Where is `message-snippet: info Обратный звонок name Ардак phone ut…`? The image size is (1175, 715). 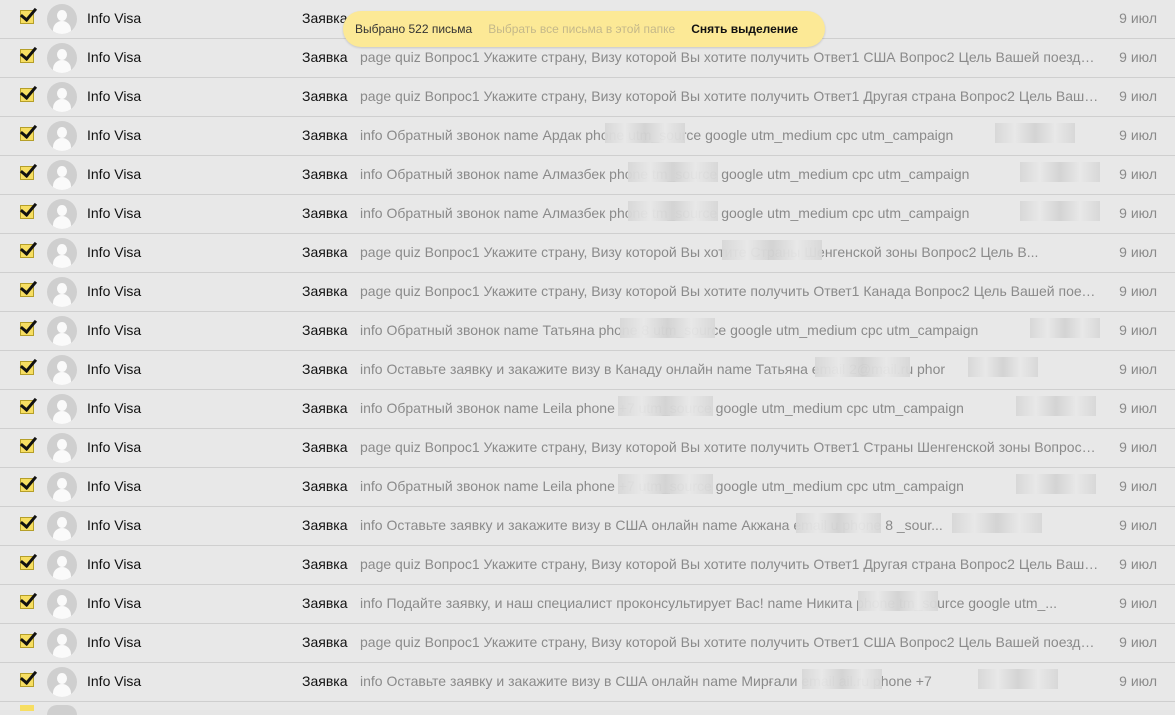
message-snippet: info Обратный звонок name Ардак phone ut… is located at coordinates (657, 135).